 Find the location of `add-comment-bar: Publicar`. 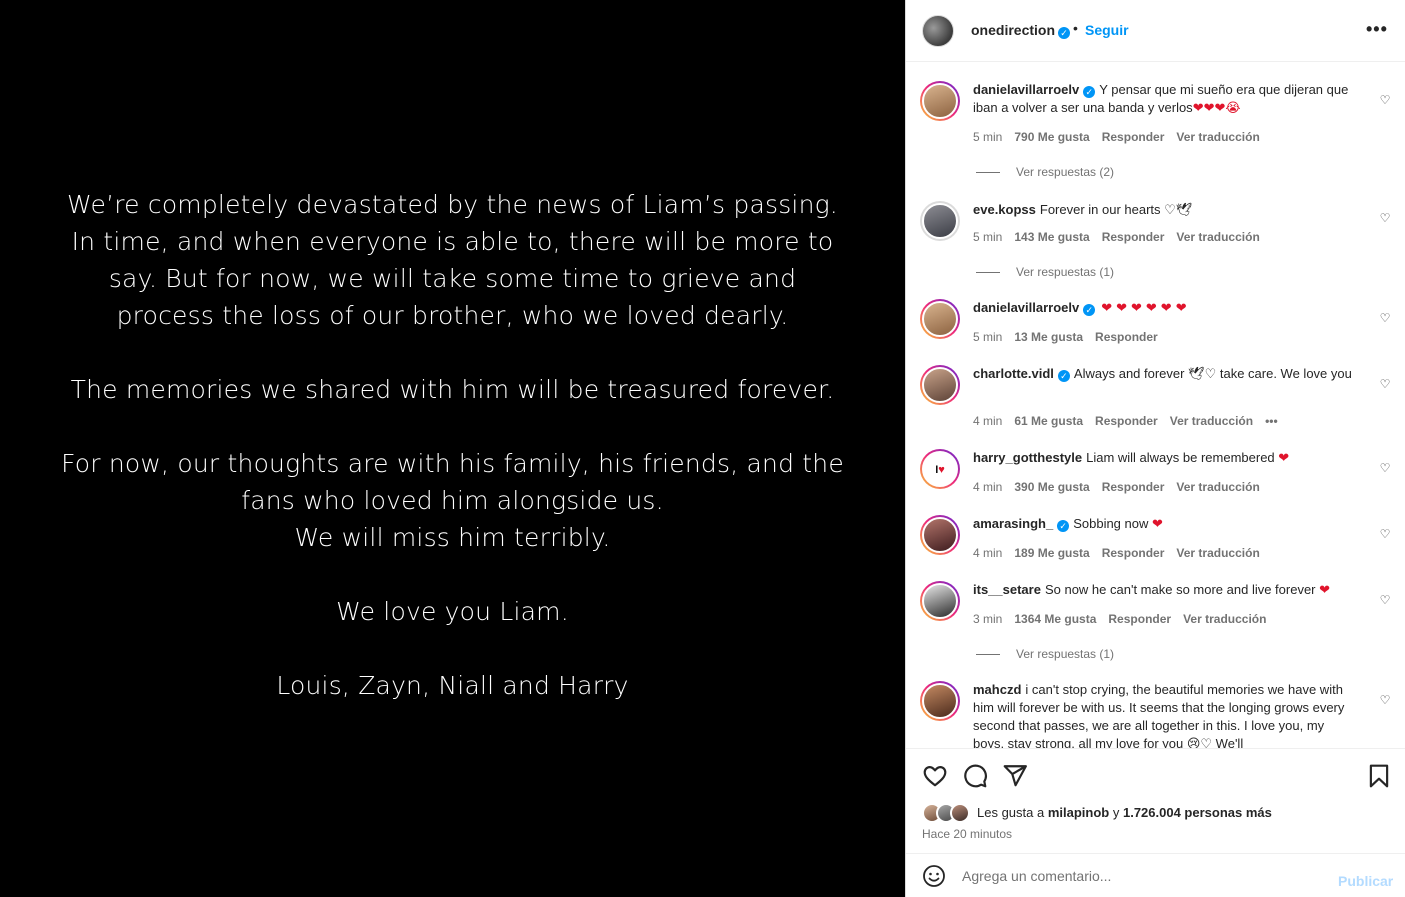

add-comment-bar: Publicar is located at coordinates (1155, 875).